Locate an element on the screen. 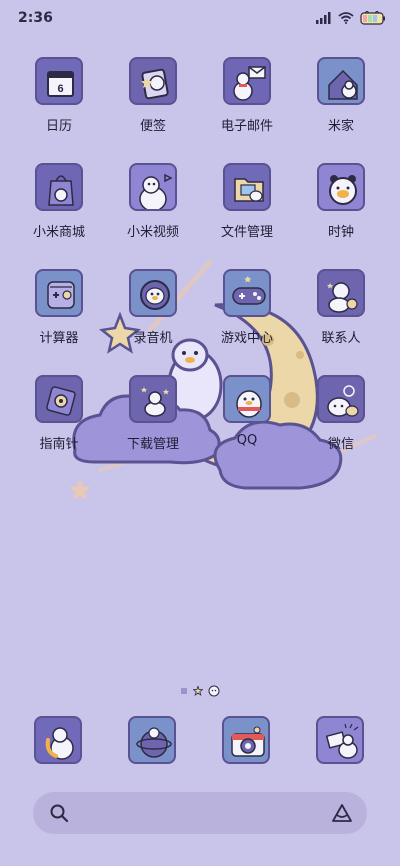  download-icon is located at coordinates (153, 399).